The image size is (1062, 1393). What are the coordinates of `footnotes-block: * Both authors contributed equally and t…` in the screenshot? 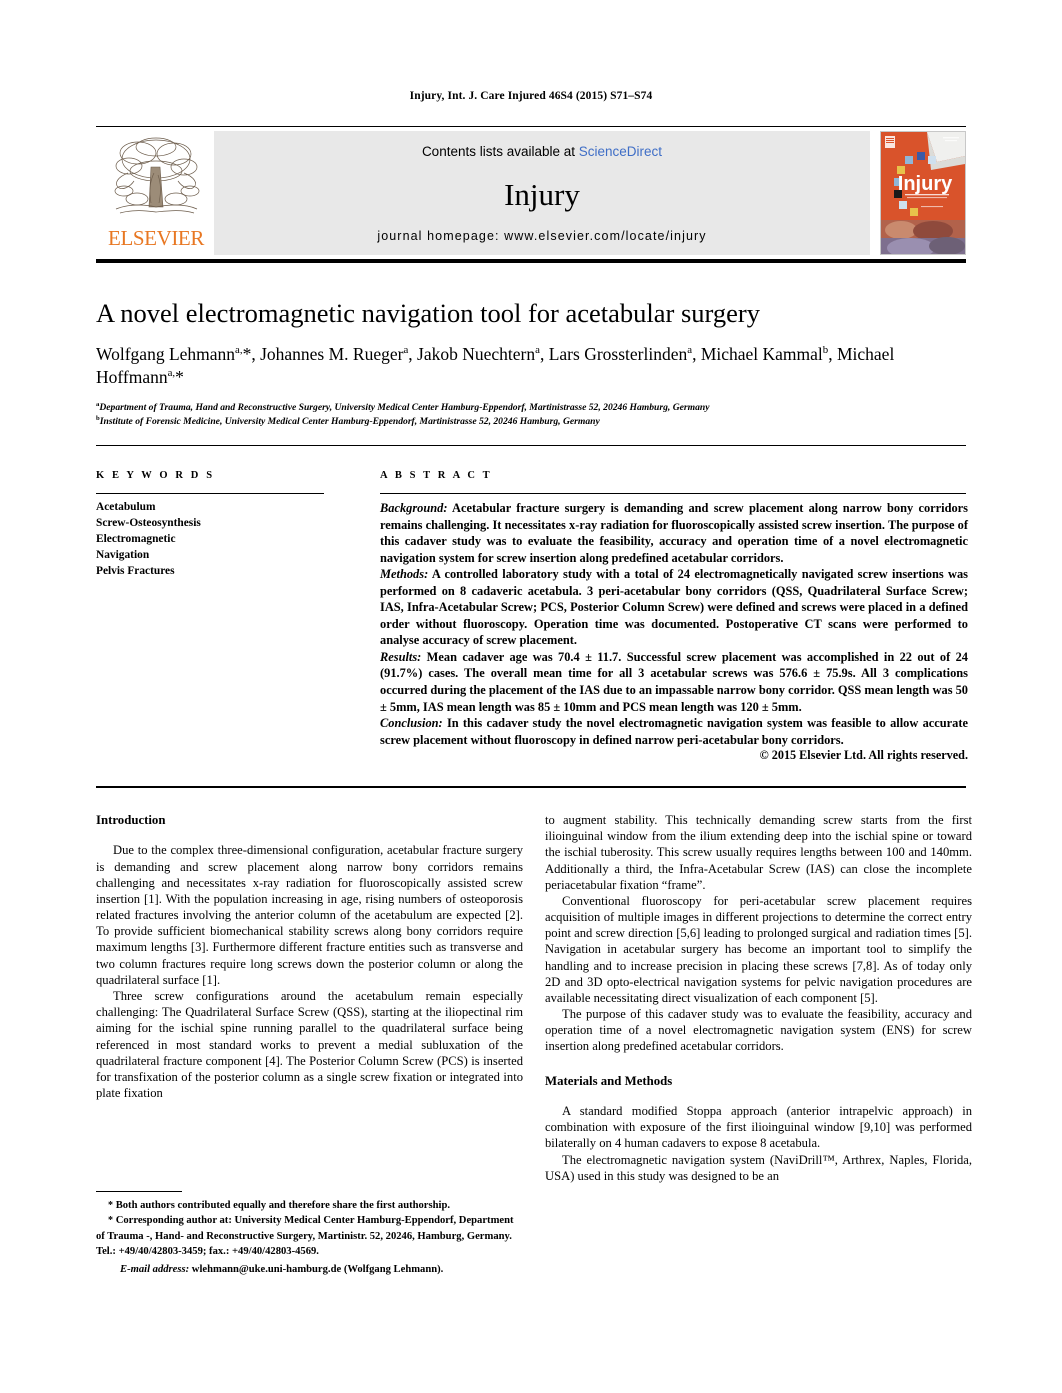 It's located at (310, 1237).